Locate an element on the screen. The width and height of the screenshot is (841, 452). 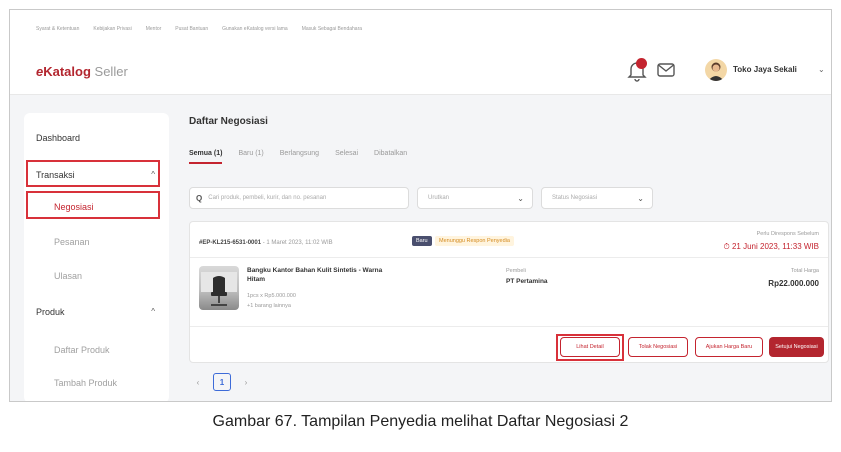
accept-negotiation-button: Setujui Negosiasi is located at coordinates (796, 347).